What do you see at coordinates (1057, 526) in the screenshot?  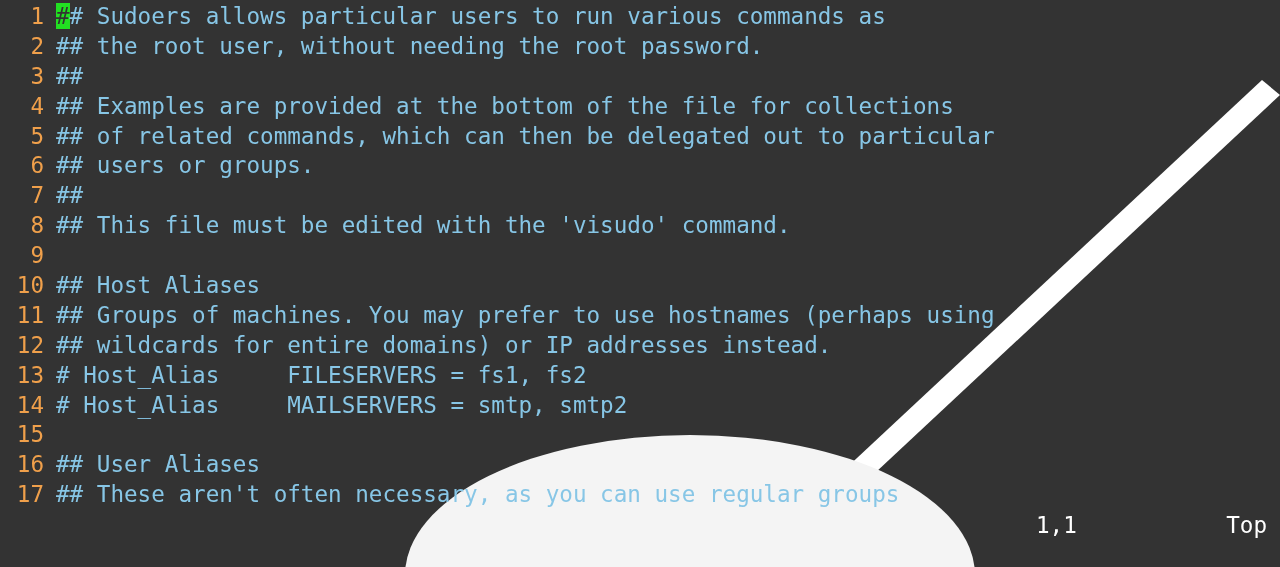 I see `cursor-position: 1,1` at bounding box center [1057, 526].